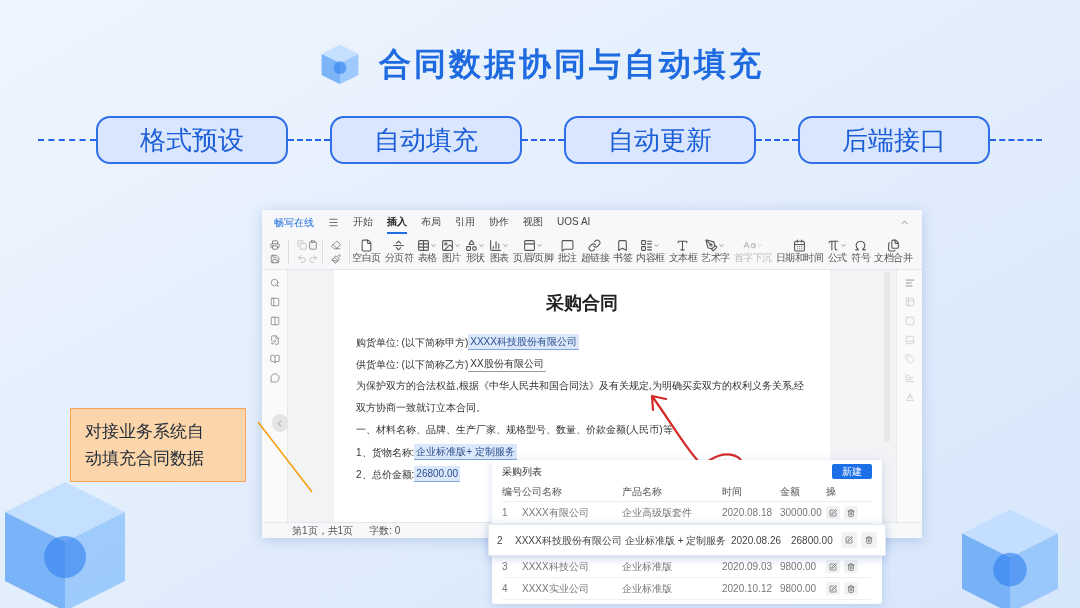  I want to click on undo-icon, so click(302, 258).